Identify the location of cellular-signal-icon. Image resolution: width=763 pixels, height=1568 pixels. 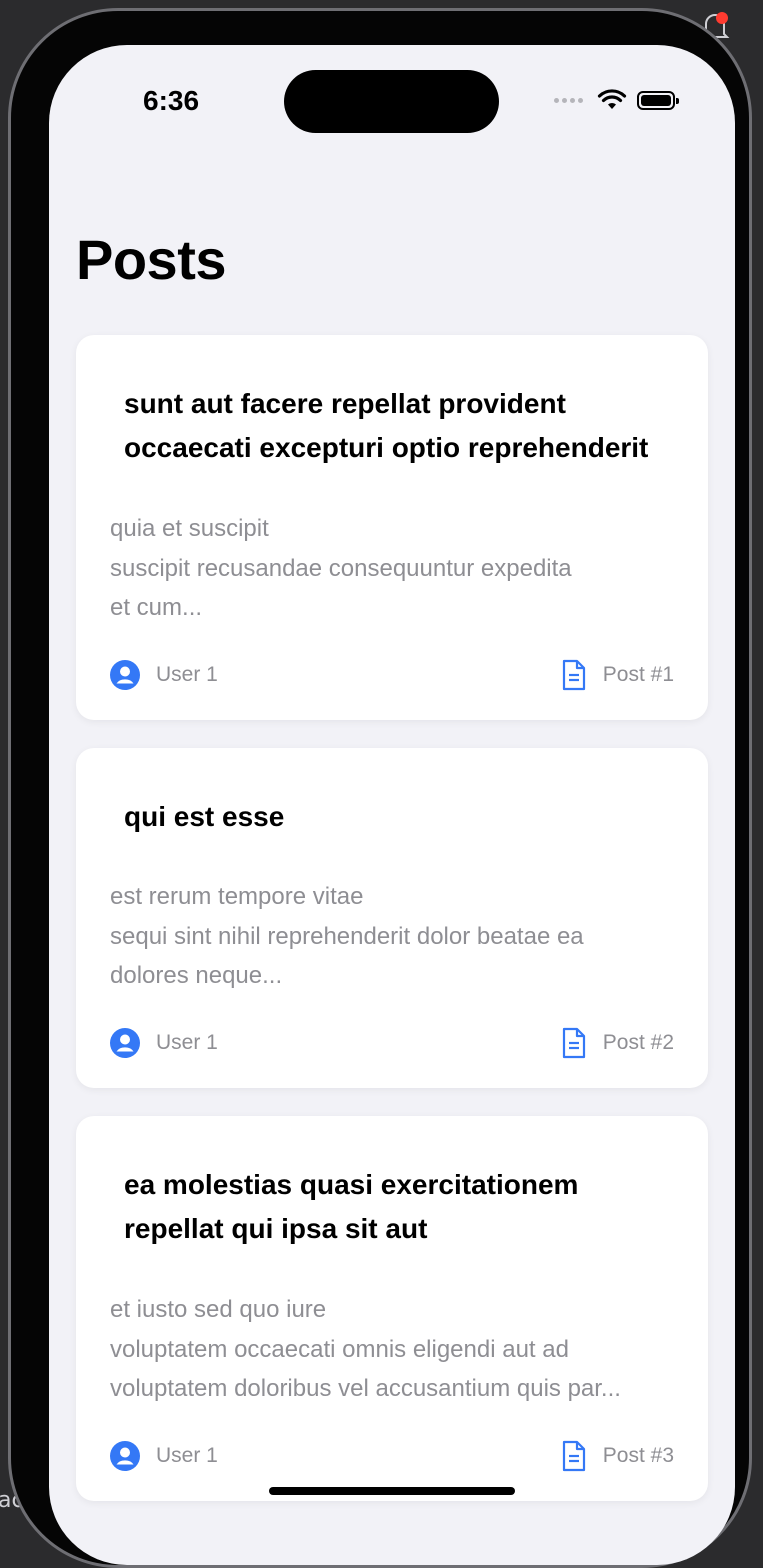
(568, 100).